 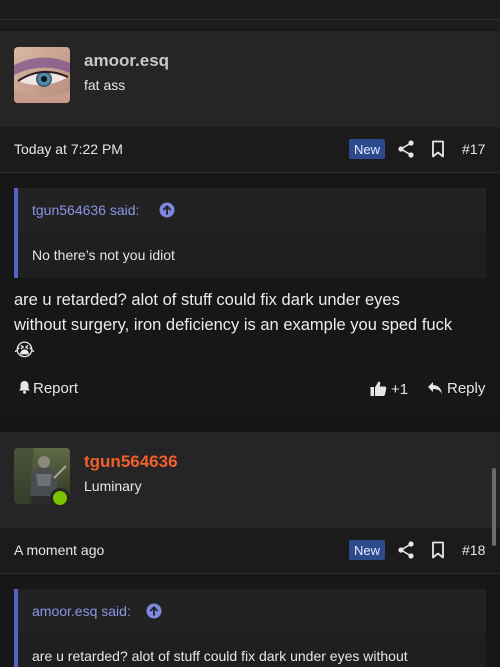 What do you see at coordinates (494, 507) in the screenshot?
I see `scrollbar-thumb` at bounding box center [494, 507].